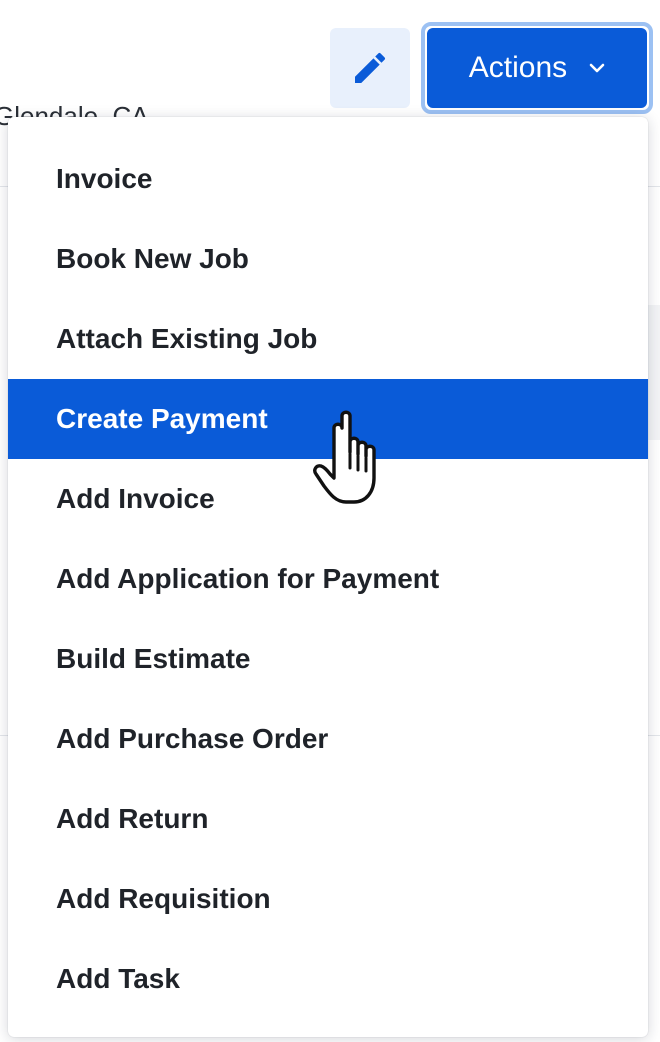  What do you see at coordinates (328, 819) in the screenshot?
I see `menu-item-add-return: Add Return` at bounding box center [328, 819].